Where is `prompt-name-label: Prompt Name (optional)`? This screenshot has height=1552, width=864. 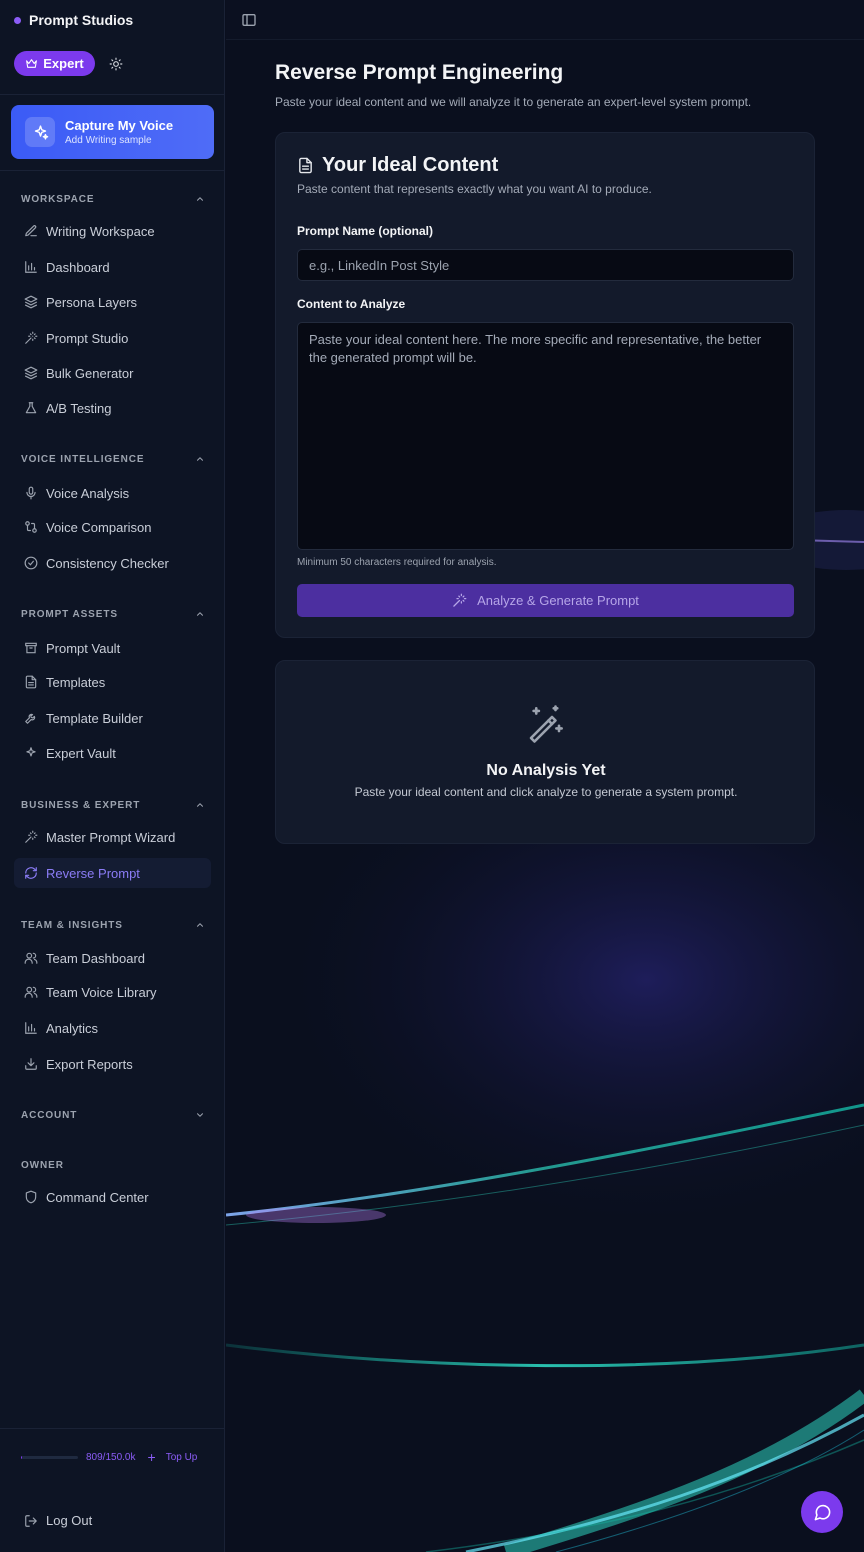
prompt-name-label: Prompt Name (optional) is located at coordinates (365, 231).